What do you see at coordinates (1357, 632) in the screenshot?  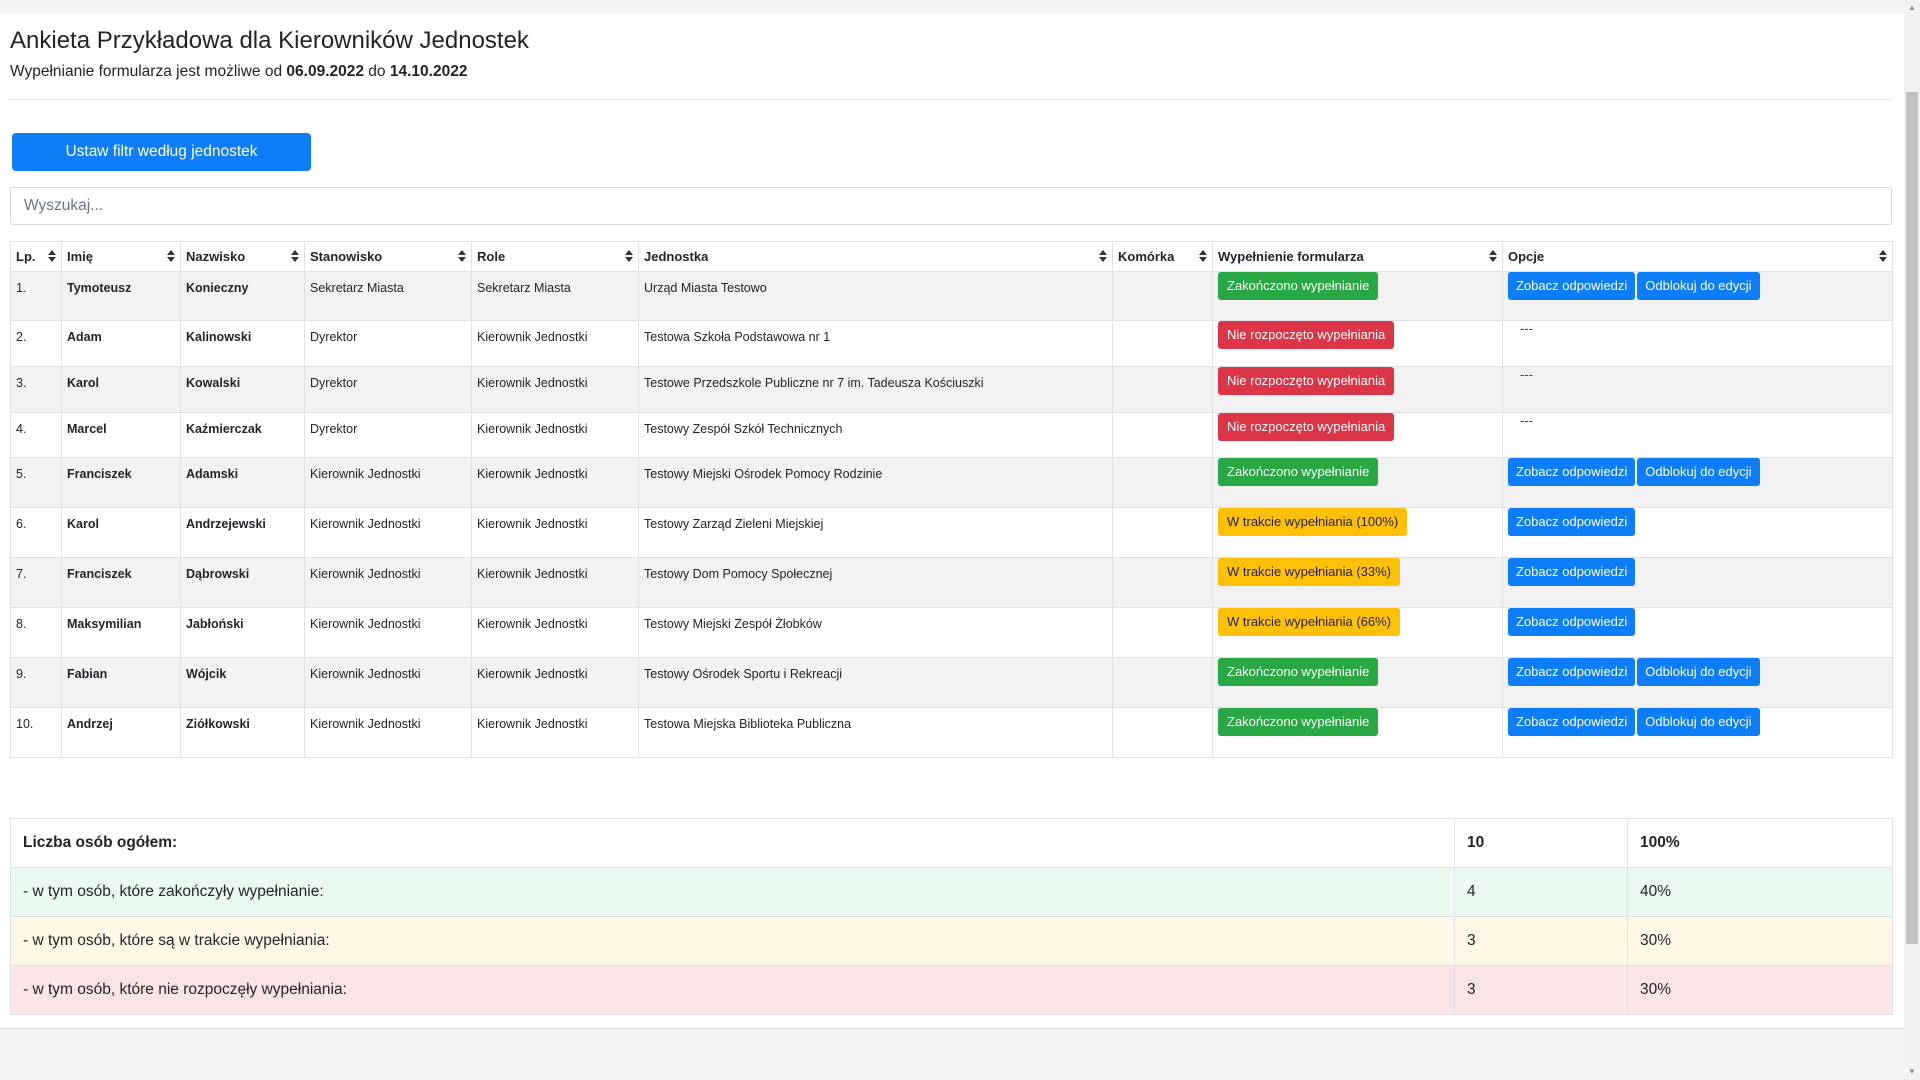 I see `cell-status: W trakcie wypełniania (66%)` at bounding box center [1357, 632].